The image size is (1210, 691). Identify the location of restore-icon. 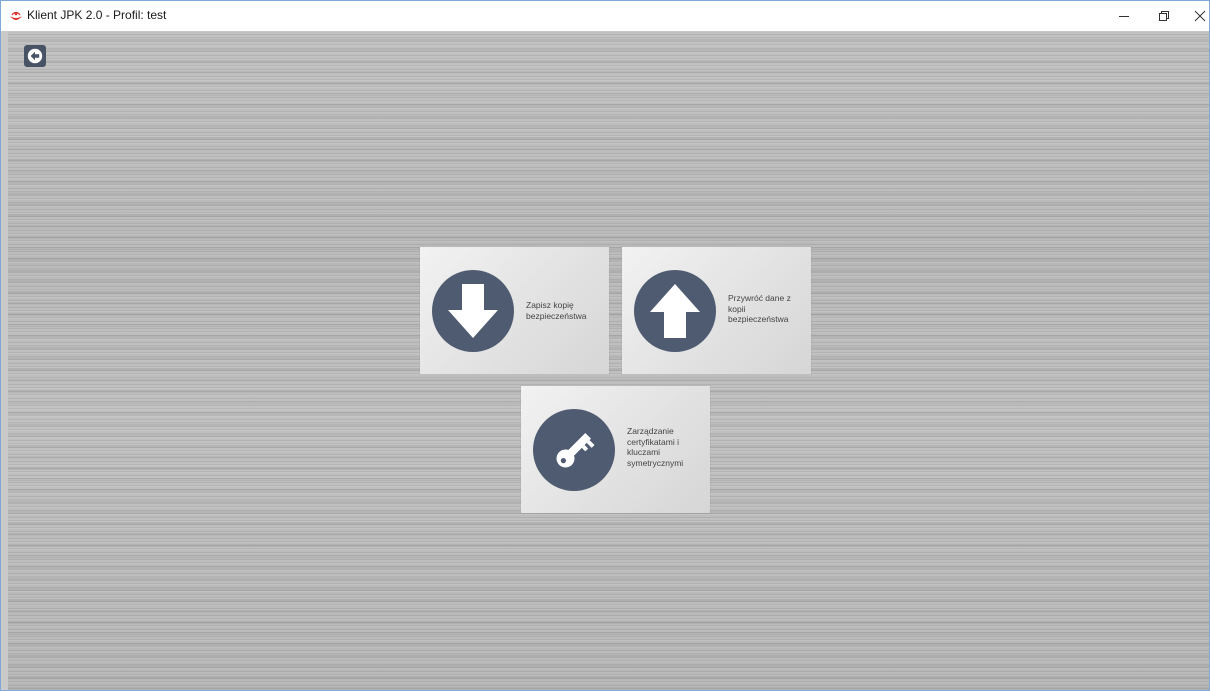
(1164, 16).